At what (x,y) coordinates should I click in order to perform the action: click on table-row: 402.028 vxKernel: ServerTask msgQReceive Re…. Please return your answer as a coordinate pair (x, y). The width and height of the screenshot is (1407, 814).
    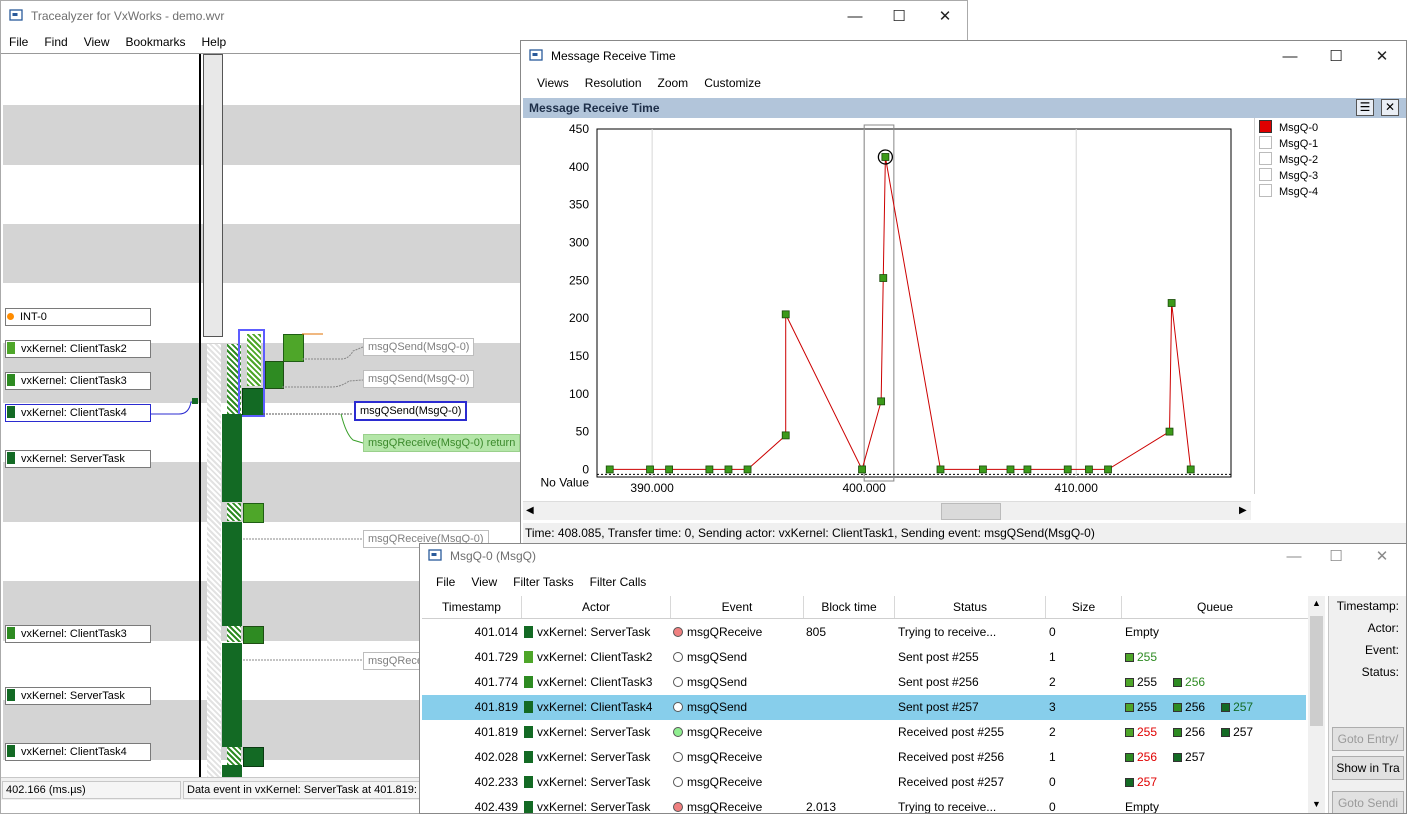
    Looking at the image, I should click on (864, 757).